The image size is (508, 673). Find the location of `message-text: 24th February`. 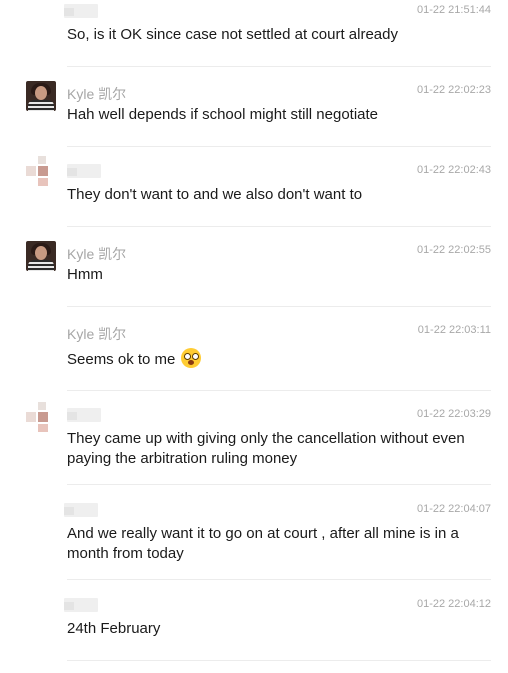

message-text: 24th February is located at coordinates (114, 628).